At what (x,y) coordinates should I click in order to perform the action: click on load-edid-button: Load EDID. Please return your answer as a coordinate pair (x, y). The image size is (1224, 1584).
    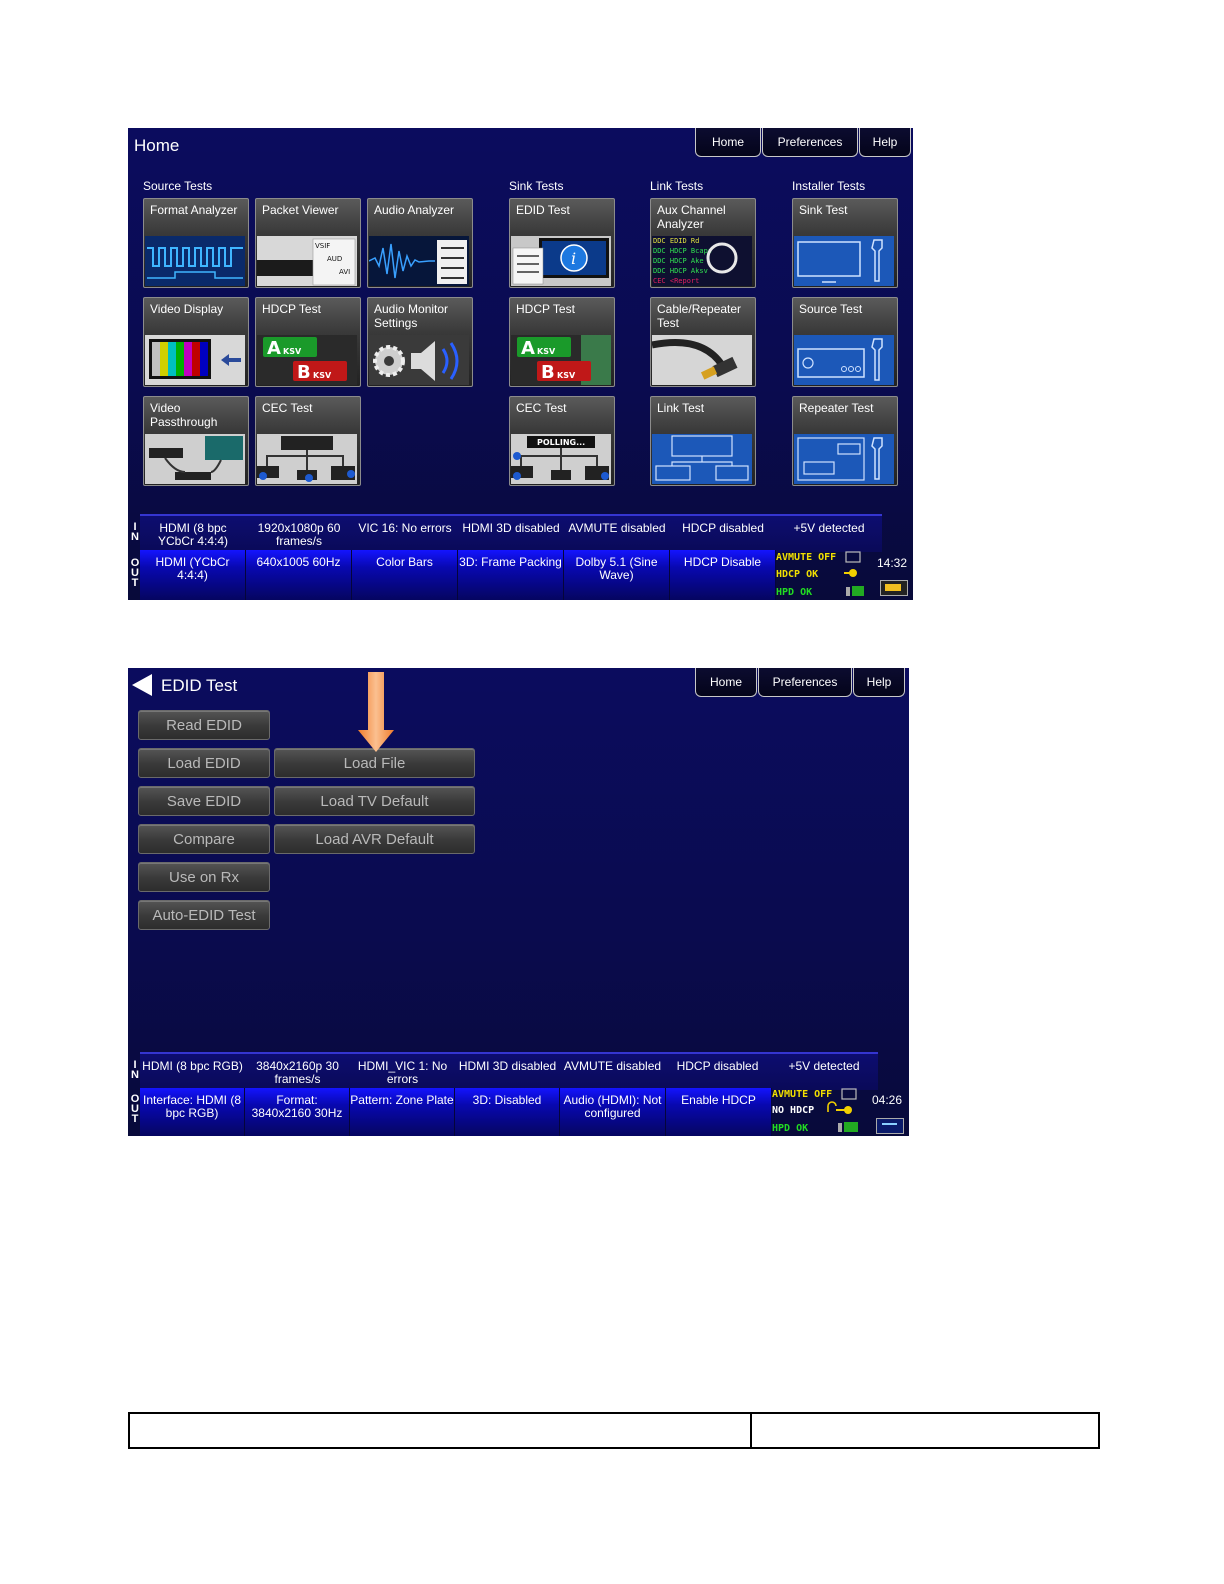
    Looking at the image, I should click on (204, 763).